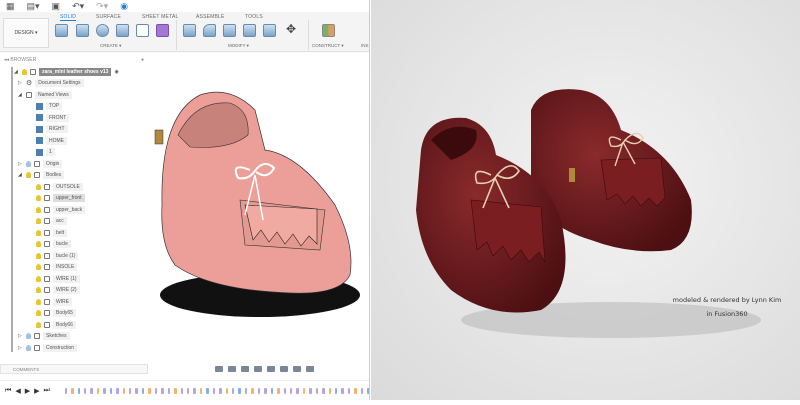 This screenshot has width=800, height=405. Describe the element at coordinates (328, 30) in the screenshot. I see `offset-plane-icon` at that location.